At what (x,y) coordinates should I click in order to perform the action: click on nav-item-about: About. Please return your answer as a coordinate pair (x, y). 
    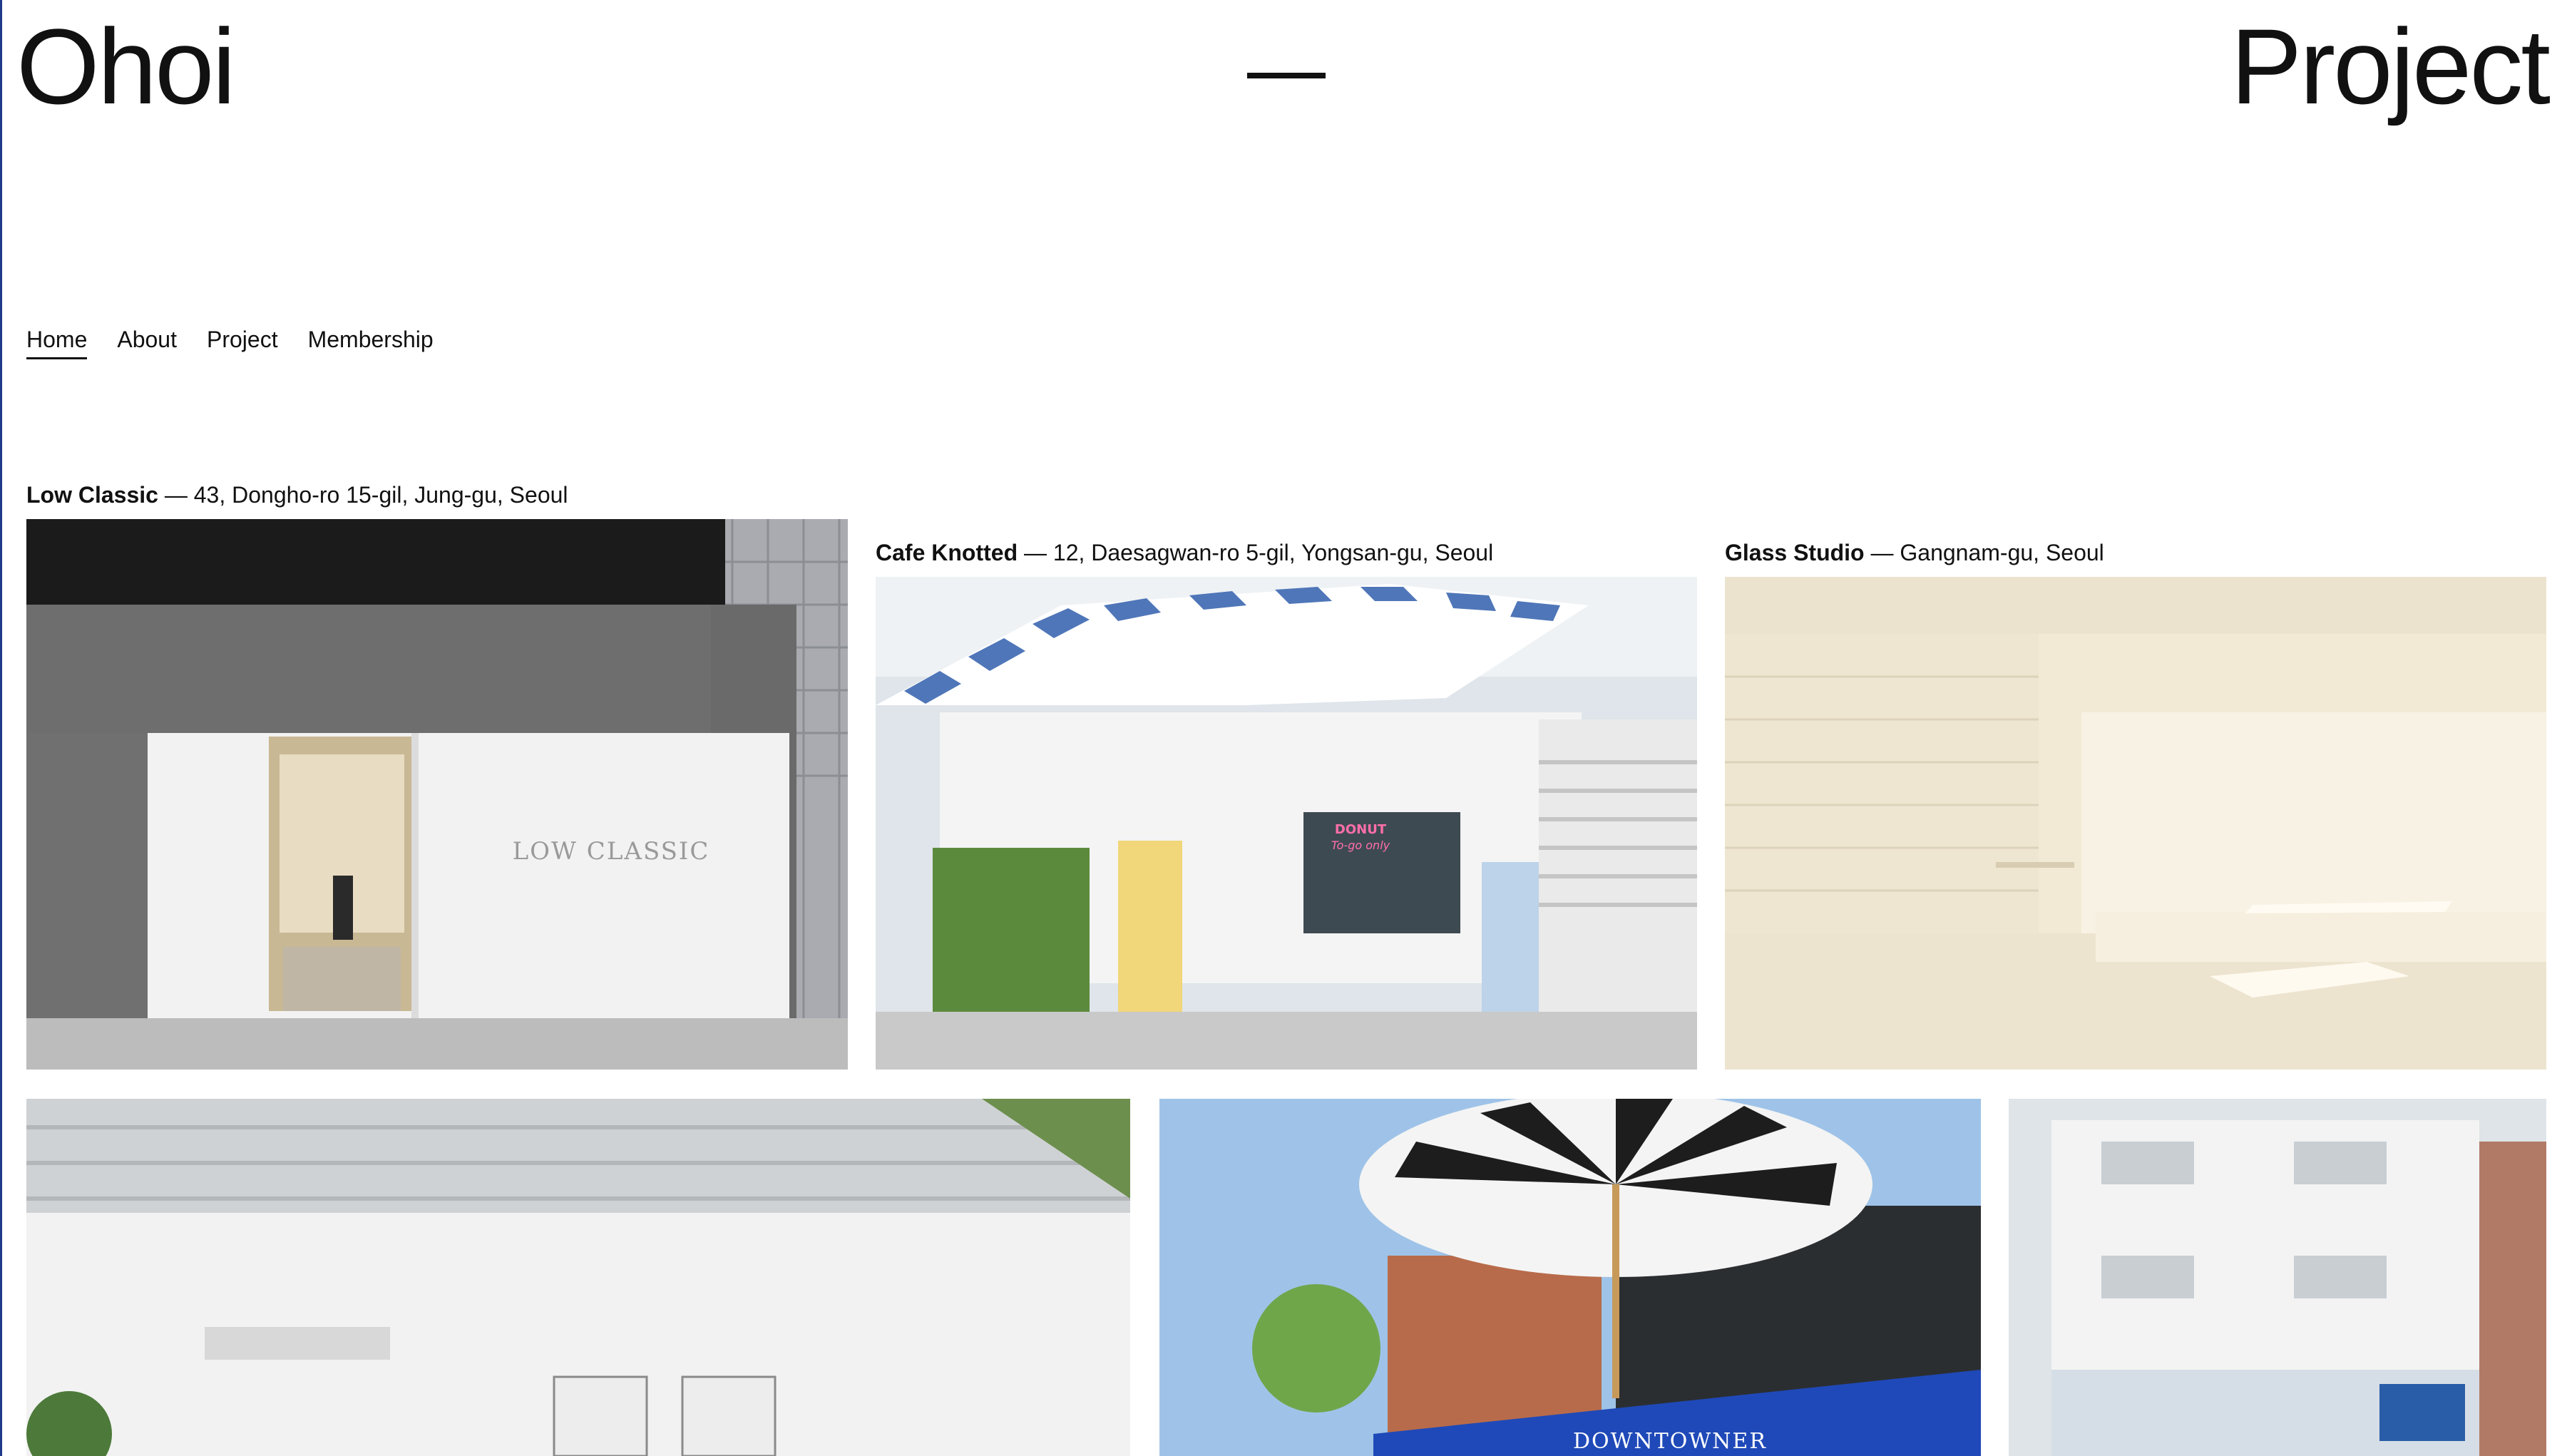
    Looking at the image, I should click on (147, 343).